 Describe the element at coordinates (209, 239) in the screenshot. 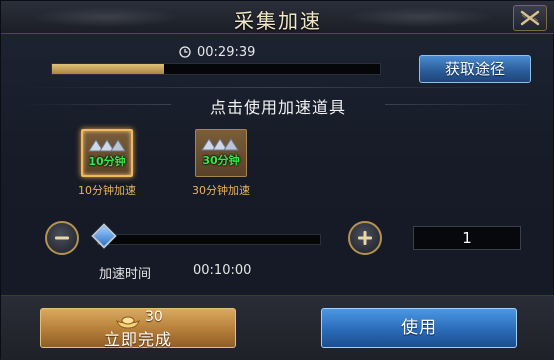

I see `quantity-slider-track` at that location.